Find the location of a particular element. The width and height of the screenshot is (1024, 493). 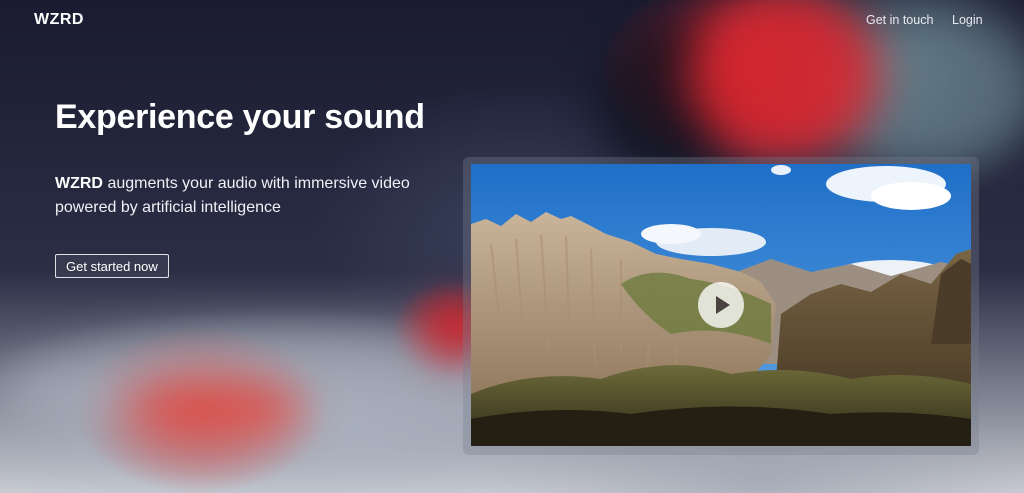

site-header: WZRD Get in touch Login is located at coordinates (512, 20).